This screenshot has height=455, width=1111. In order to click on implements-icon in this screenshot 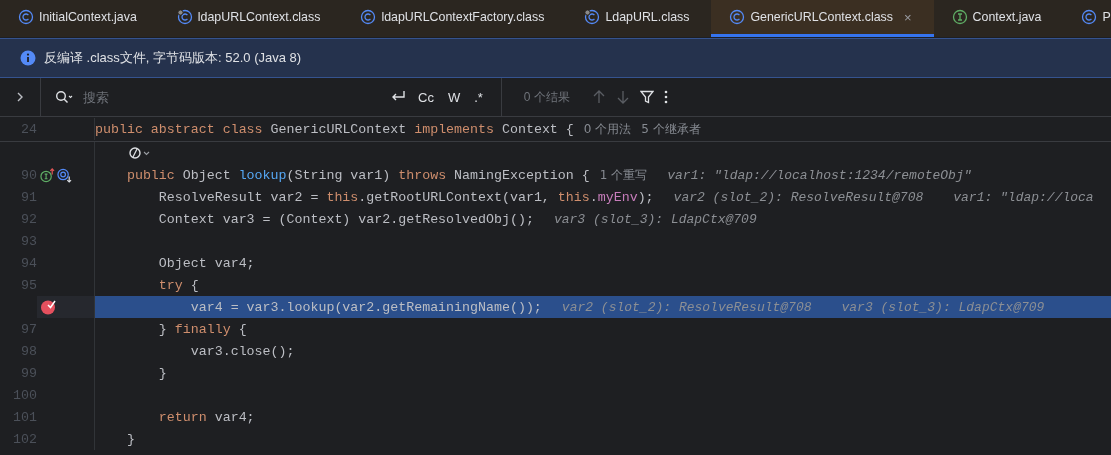, I will do `click(47, 175)`.